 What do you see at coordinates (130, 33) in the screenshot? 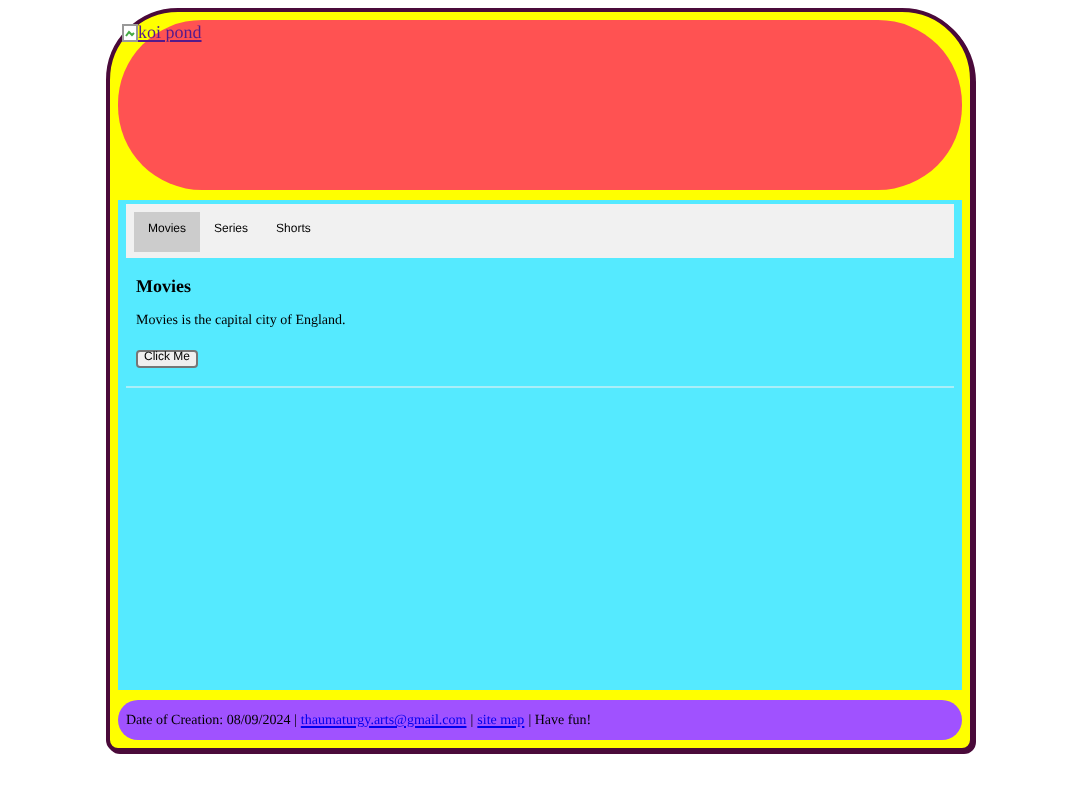
I see `broken-image-icon` at bounding box center [130, 33].